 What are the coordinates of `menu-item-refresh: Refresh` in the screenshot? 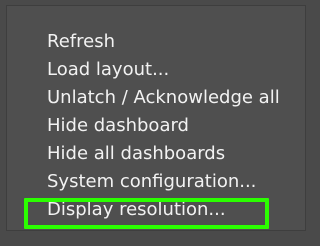 It's located at (174, 42).